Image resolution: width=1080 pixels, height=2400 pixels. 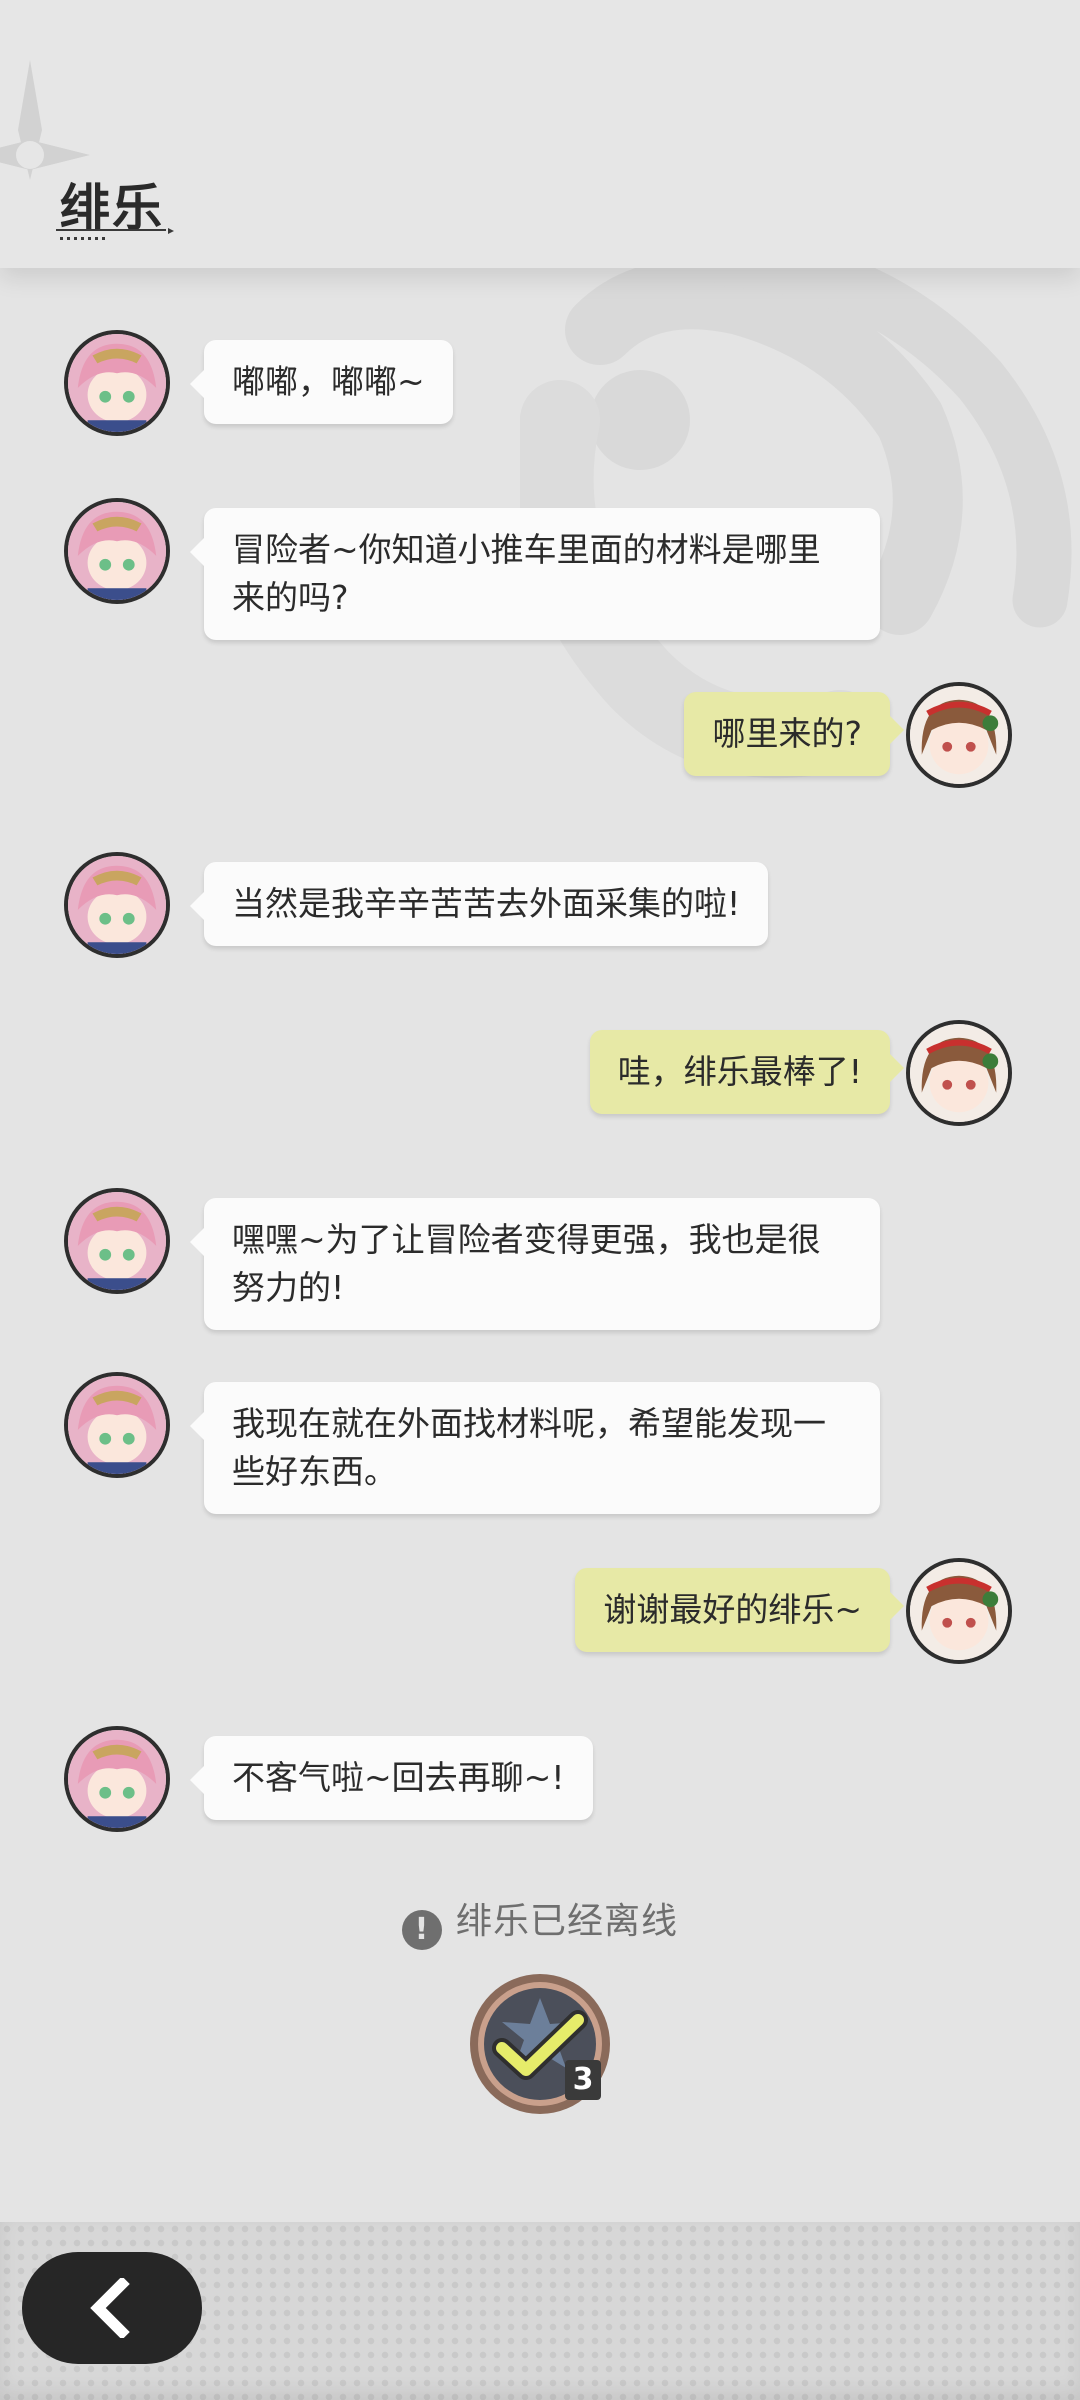 What do you see at coordinates (583, 2080) in the screenshot?
I see `reward-count-badge: 3` at bounding box center [583, 2080].